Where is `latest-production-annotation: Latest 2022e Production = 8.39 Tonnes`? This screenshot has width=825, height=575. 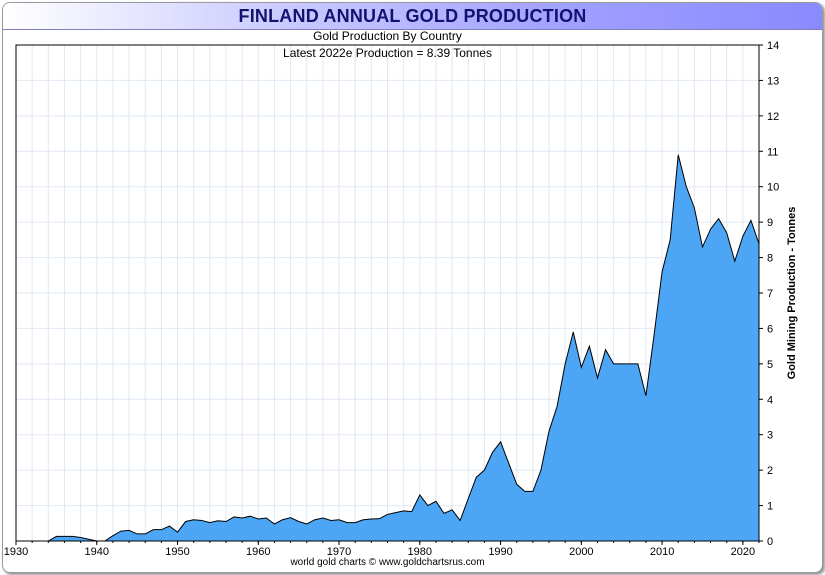
latest-production-annotation: Latest 2022e Production = 8.39 Tonnes is located at coordinates (387, 53).